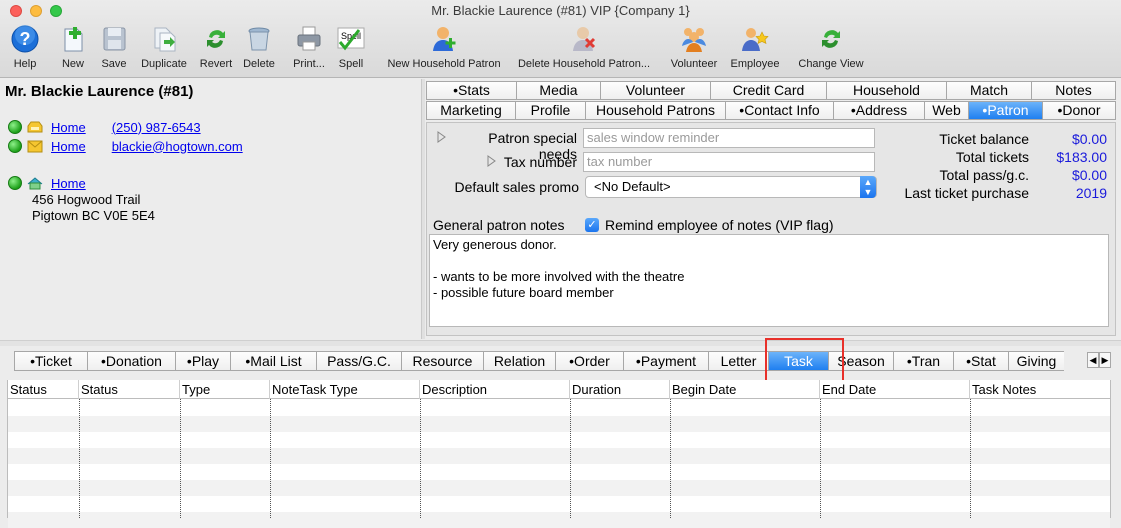 Image resolution: width=1121 pixels, height=528 pixels. What do you see at coordinates (68, 183) in the screenshot?
I see `address-type-link: Home` at bounding box center [68, 183].